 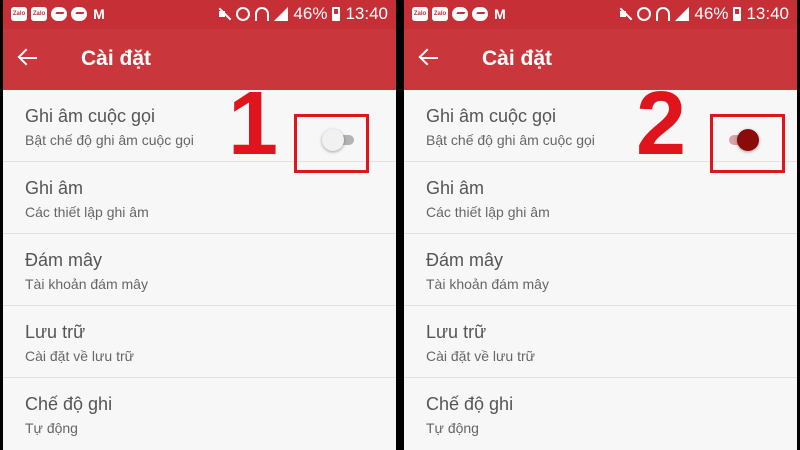 What do you see at coordinates (661, 124) in the screenshot?
I see `step-number-2: 2` at bounding box center [661, 124].